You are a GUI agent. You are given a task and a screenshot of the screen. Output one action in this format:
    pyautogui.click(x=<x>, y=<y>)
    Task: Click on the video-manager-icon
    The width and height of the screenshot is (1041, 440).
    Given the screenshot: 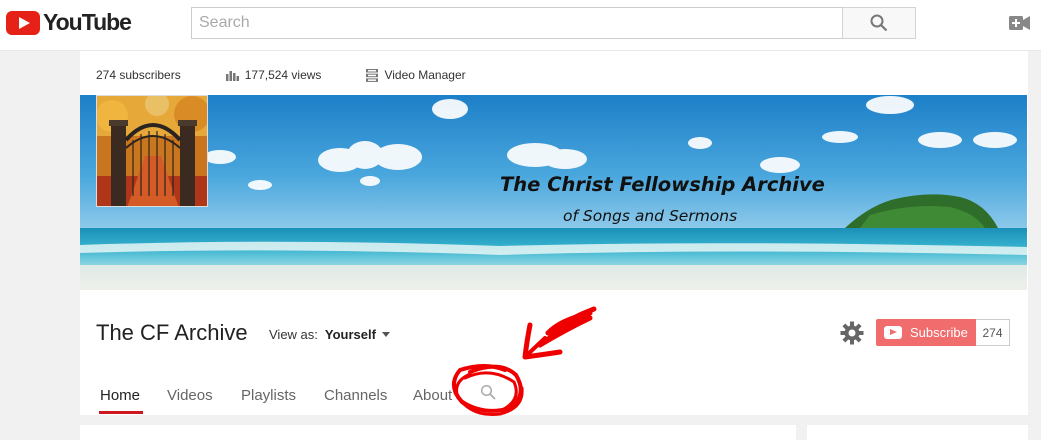 What is the action you would take?
    pyautogui.click(x=372, y=75)
    